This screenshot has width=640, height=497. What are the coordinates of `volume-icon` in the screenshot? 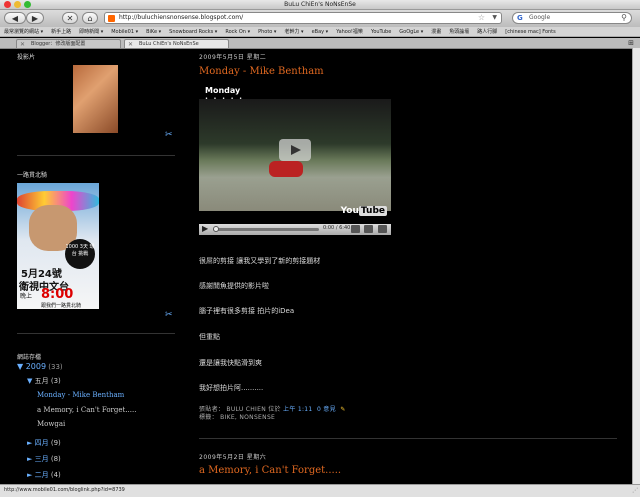 It's located at (355, 229).